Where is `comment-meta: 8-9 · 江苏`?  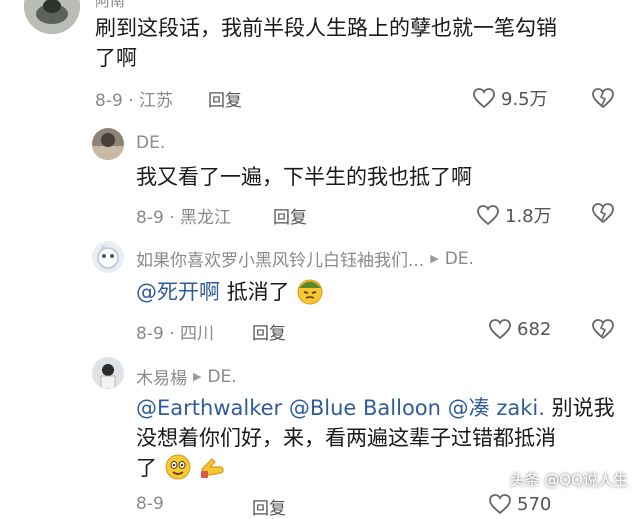
comment-meta: 8-9 · 江苏 is located at coordinates (134, 101).